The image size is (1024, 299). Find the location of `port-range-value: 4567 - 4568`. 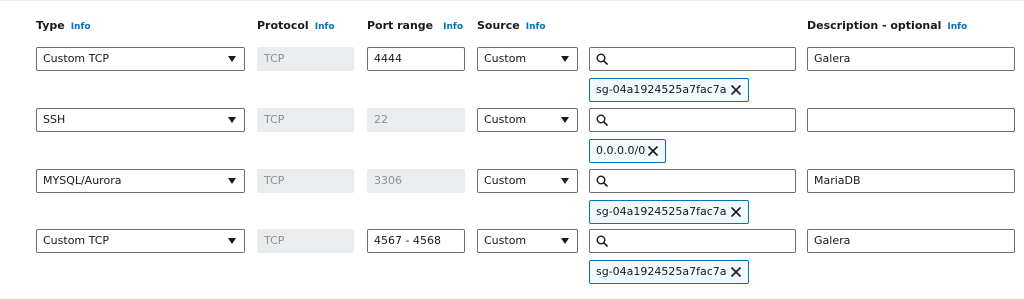

port-range-value: 4567 - 4568 is located at coordinates (407, 240).